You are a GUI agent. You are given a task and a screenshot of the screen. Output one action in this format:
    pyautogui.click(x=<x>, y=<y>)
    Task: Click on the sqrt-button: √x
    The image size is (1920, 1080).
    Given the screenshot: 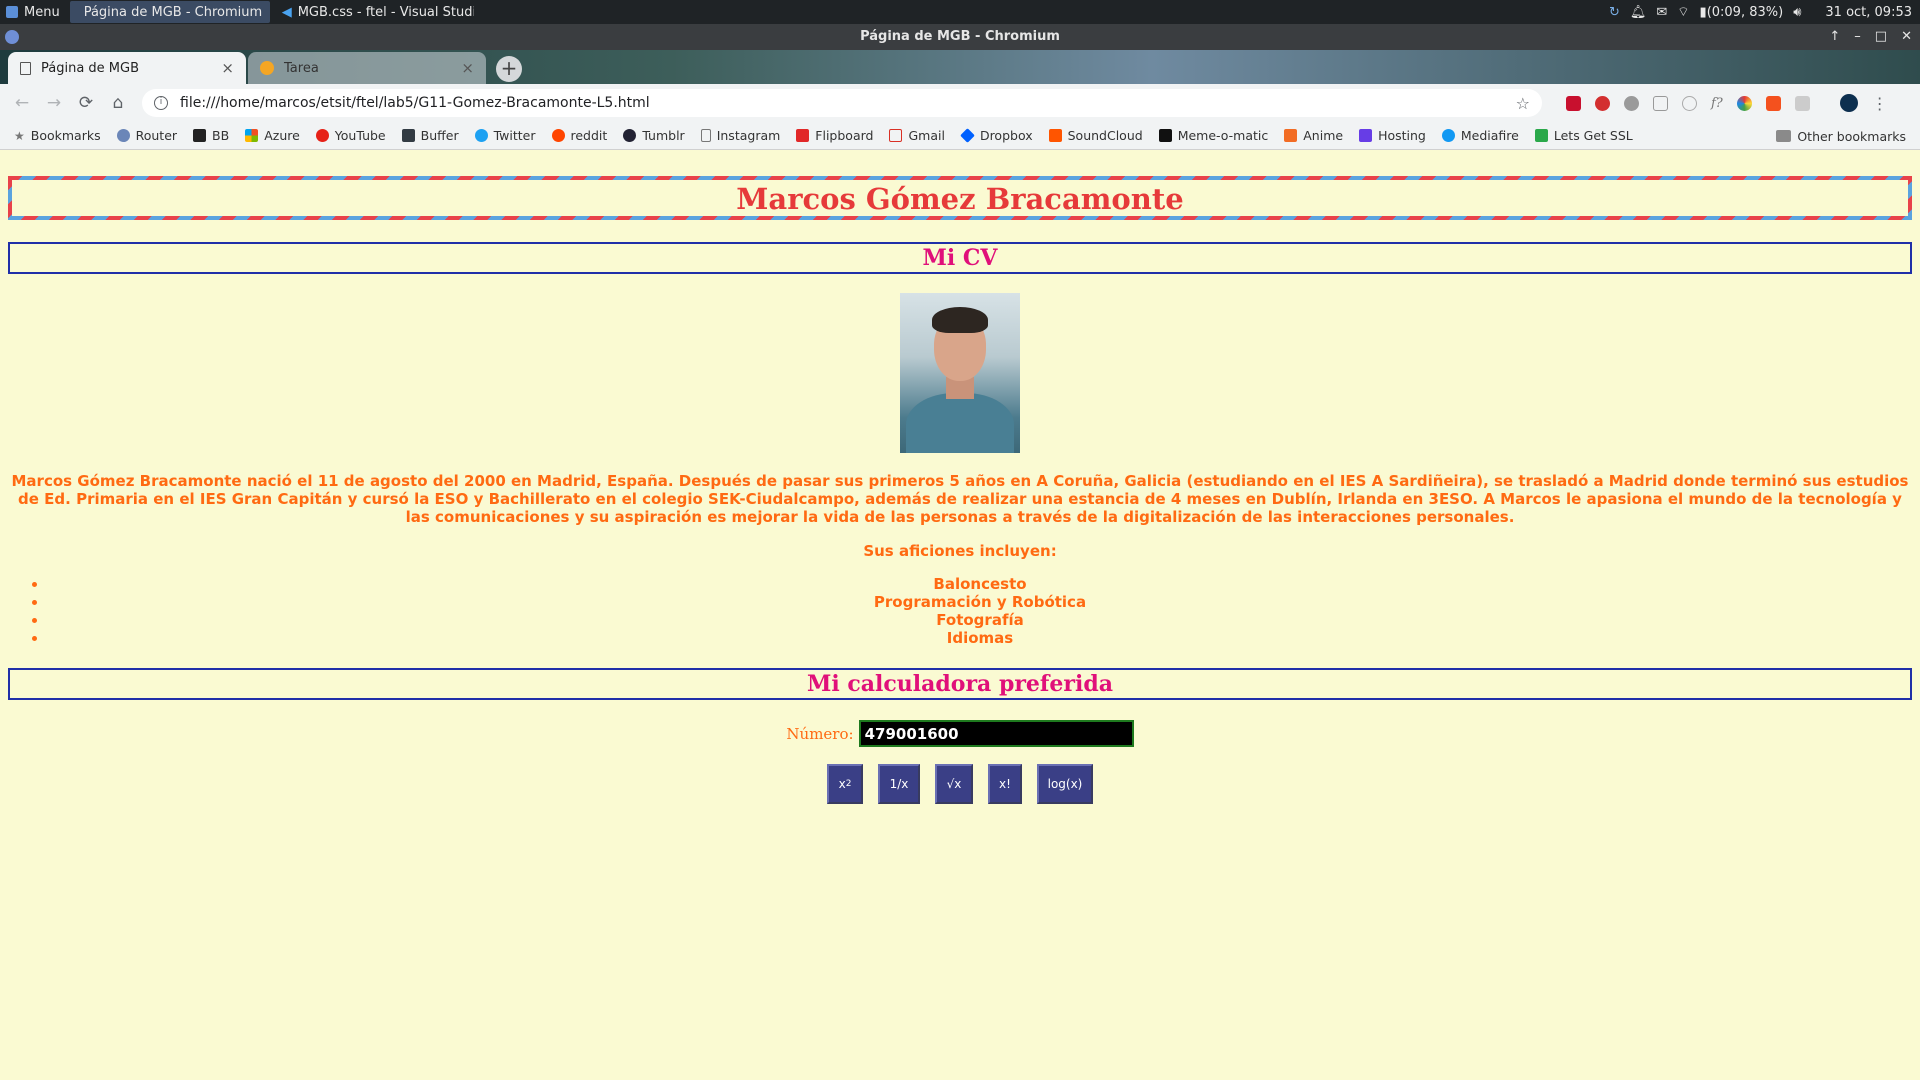 What is the action you would take?
    pyautogui.click(x=954, y=784)
    